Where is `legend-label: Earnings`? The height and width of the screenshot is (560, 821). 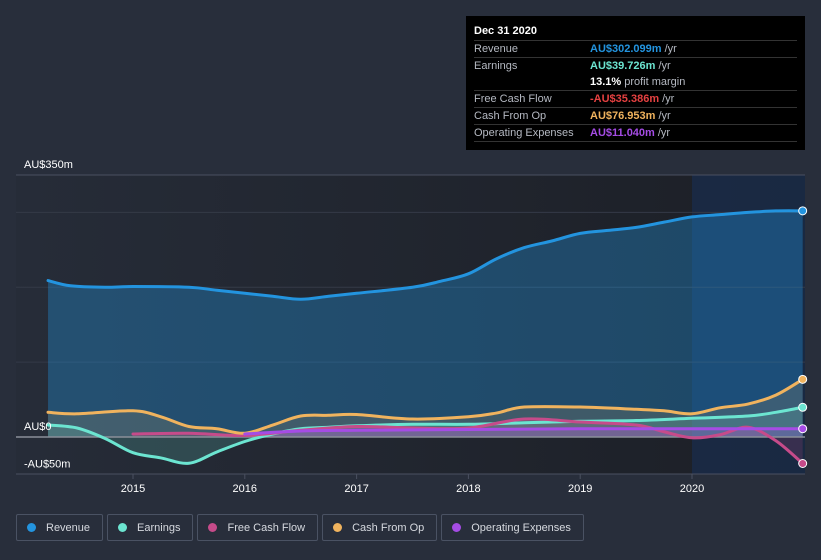
legend-label: Earnings is located at coordinates (159, 527).